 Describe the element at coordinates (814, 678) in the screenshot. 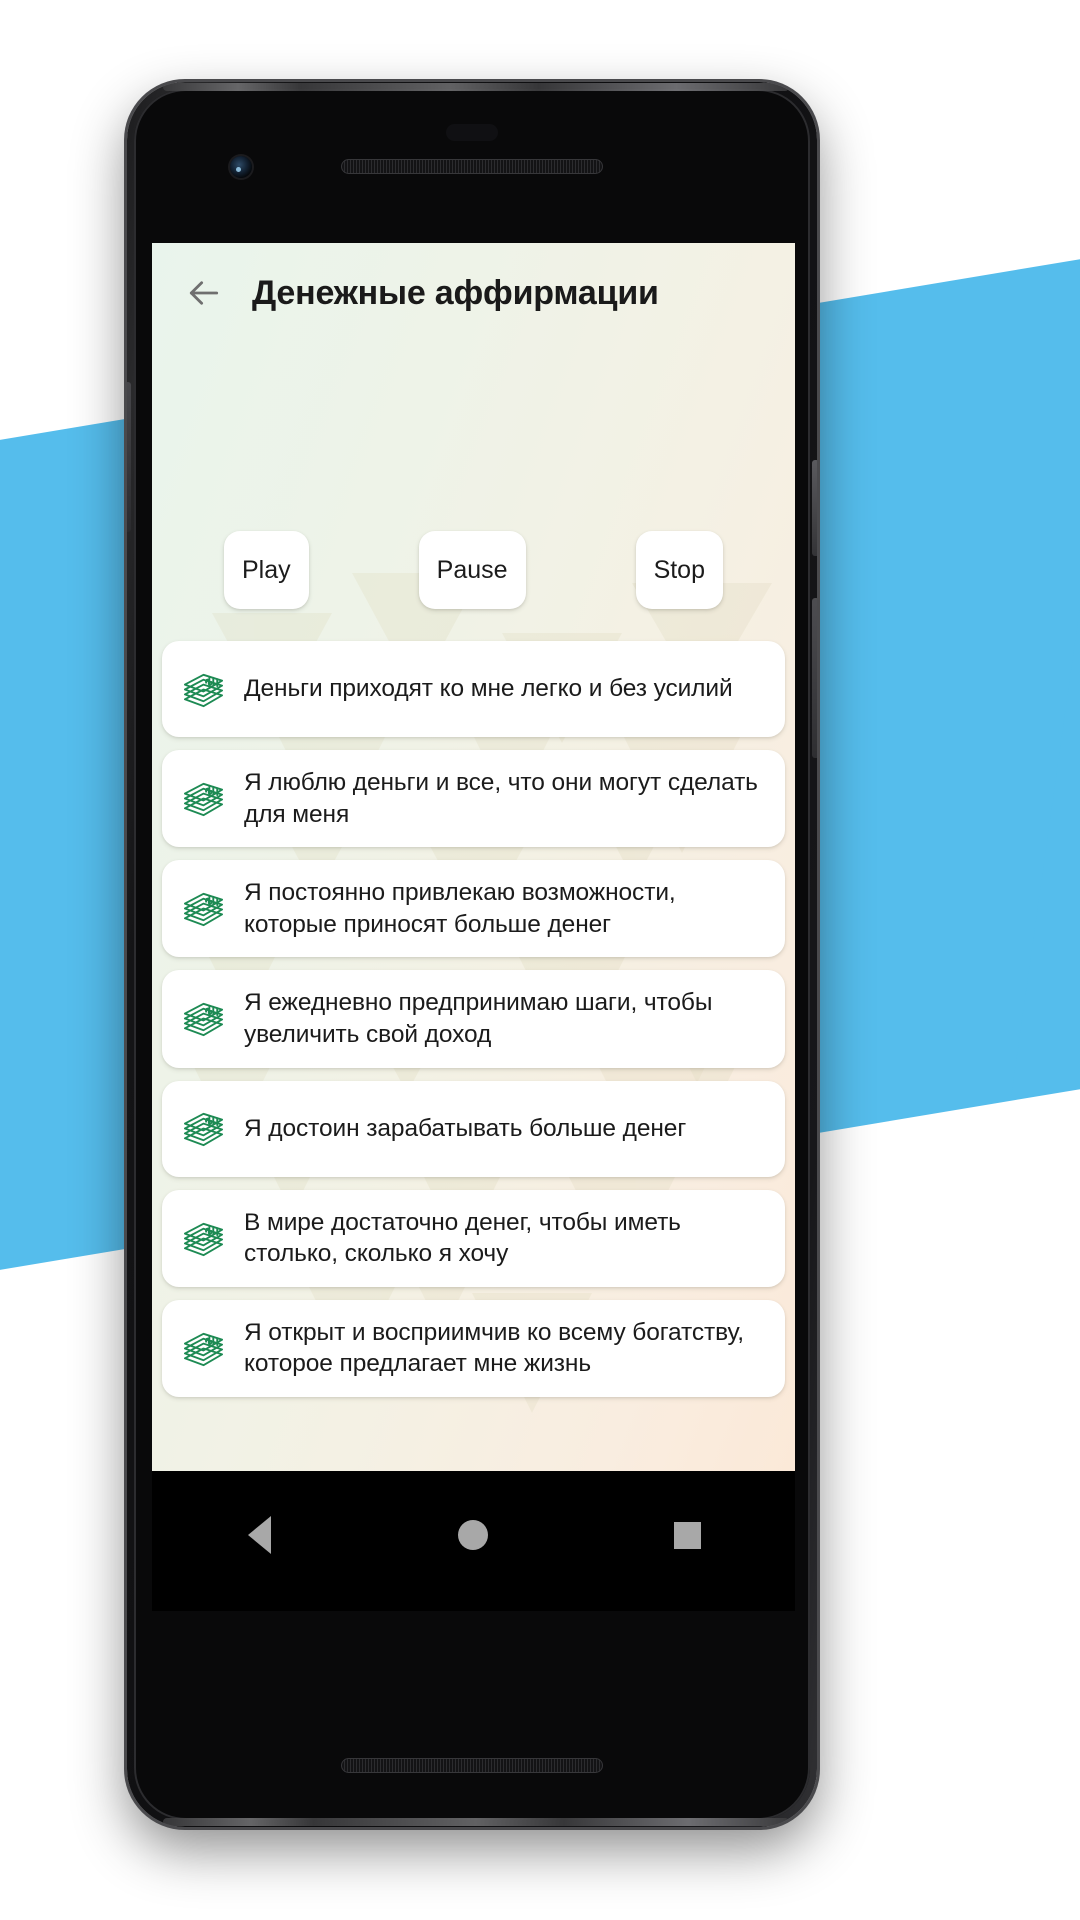

I see `volume-button` at that location.